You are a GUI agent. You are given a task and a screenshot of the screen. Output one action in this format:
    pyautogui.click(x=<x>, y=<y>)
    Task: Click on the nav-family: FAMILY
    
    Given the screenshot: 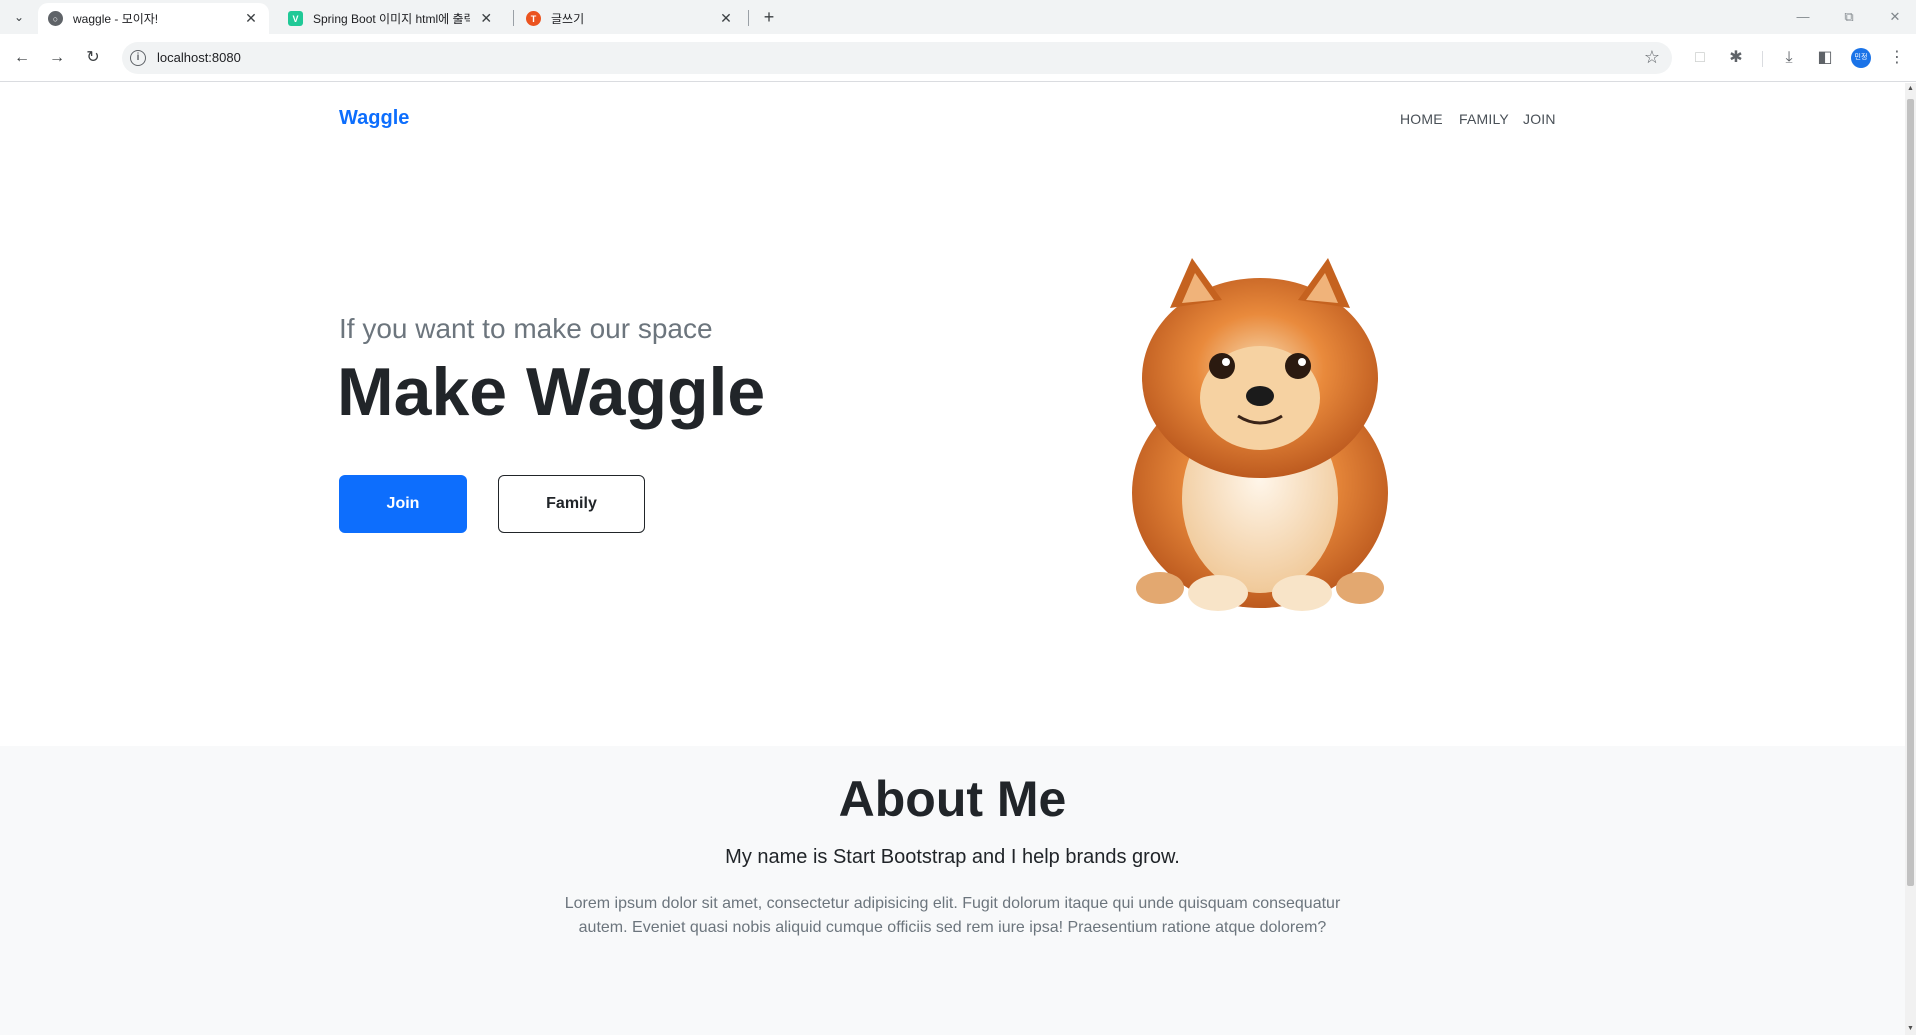 What is the action you would take?
    pyautogui.click(x=1484, y=119)
    